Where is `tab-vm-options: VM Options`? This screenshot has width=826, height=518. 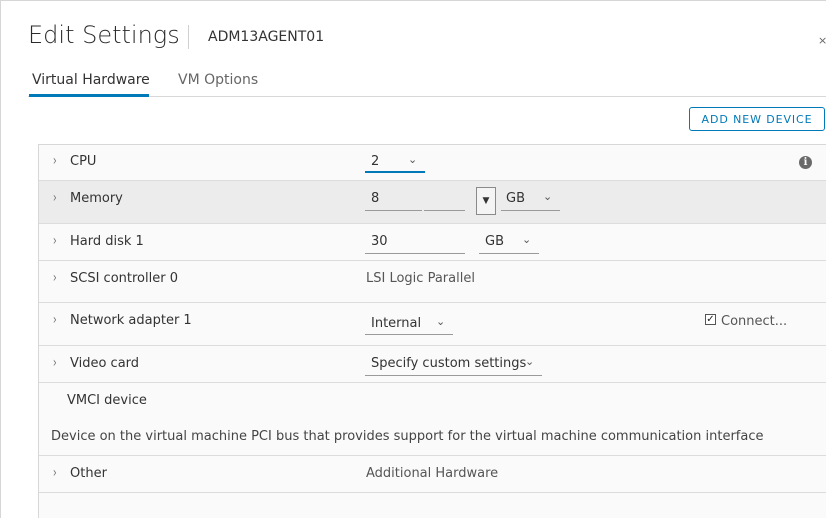 tab-vm-options: VM Options is located at coordinates (218, 80).